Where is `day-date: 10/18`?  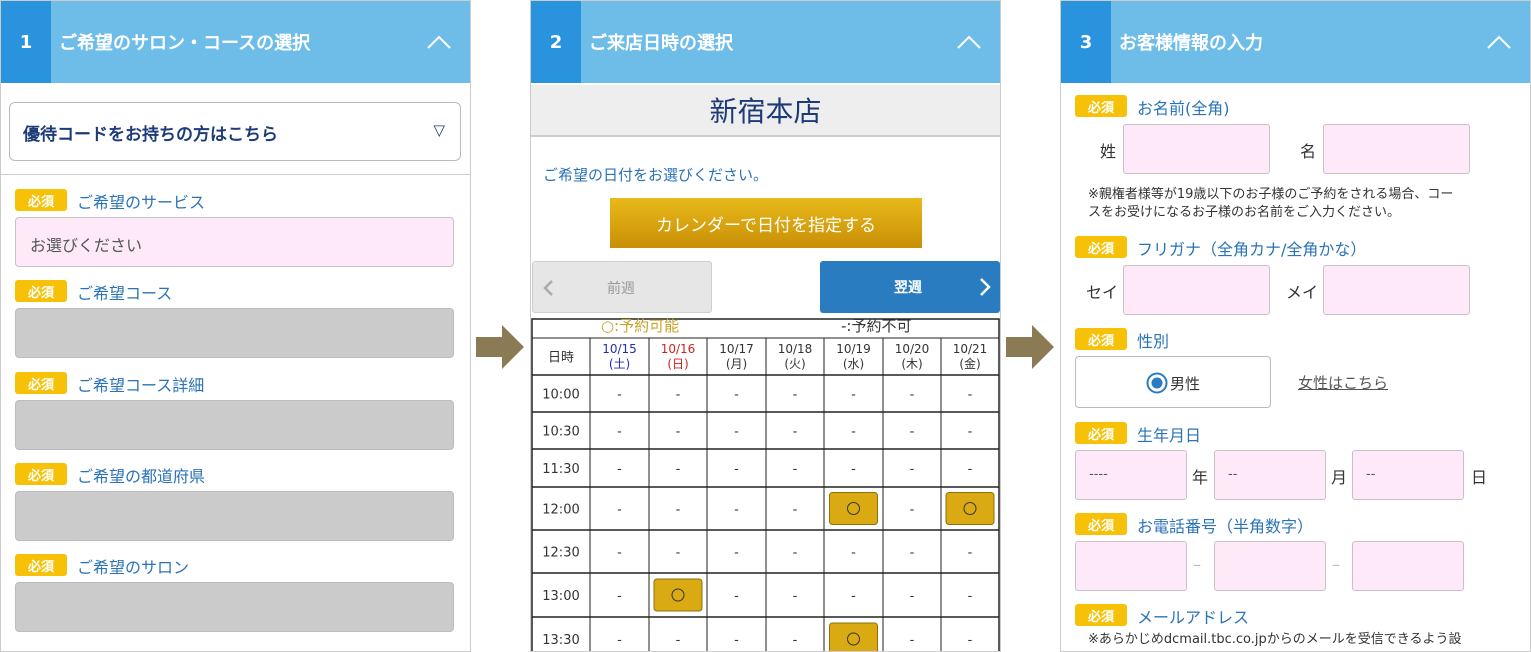
day-date: 10/18 is located at coordinates (795, 349).